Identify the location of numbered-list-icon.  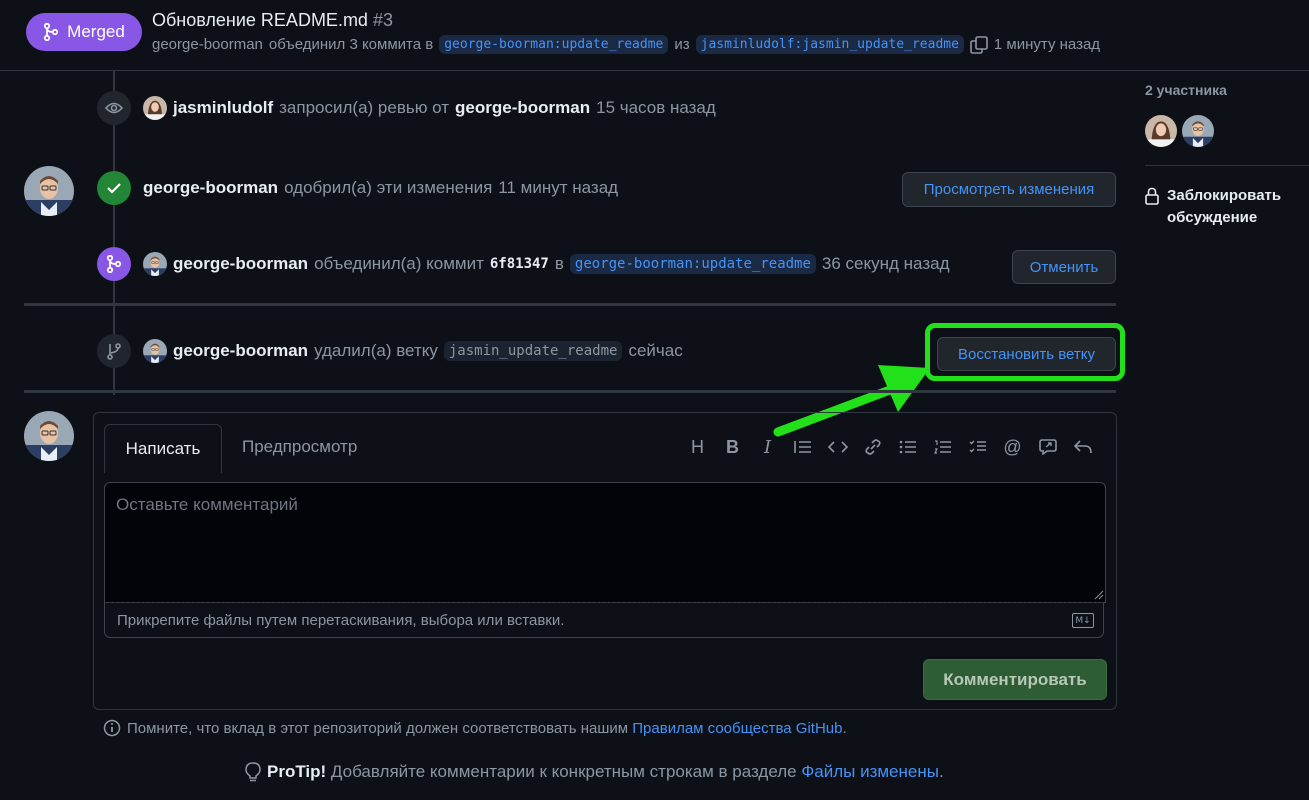
(942, 447).